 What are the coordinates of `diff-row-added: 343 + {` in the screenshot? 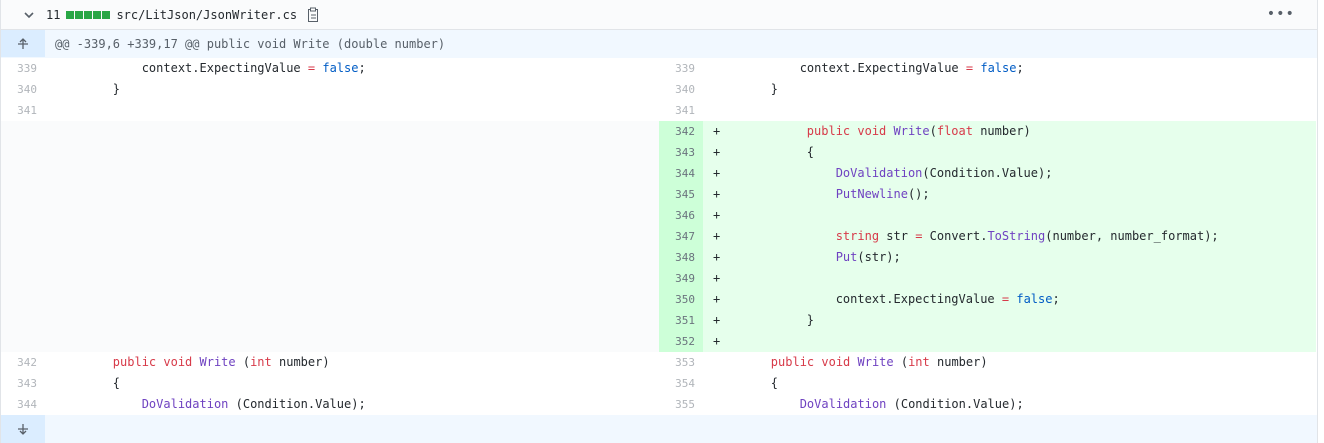 It's located at (659, 152).